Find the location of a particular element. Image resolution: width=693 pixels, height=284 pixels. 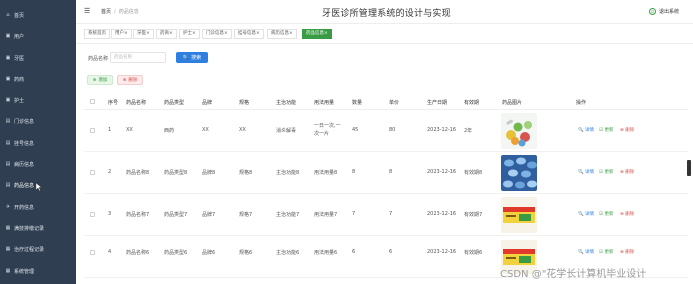

cell-qty: 6 is located at coordinates (354, 252).